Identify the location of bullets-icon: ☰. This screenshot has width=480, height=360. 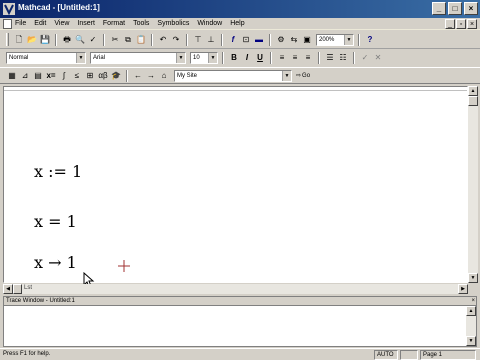
(330, 58).